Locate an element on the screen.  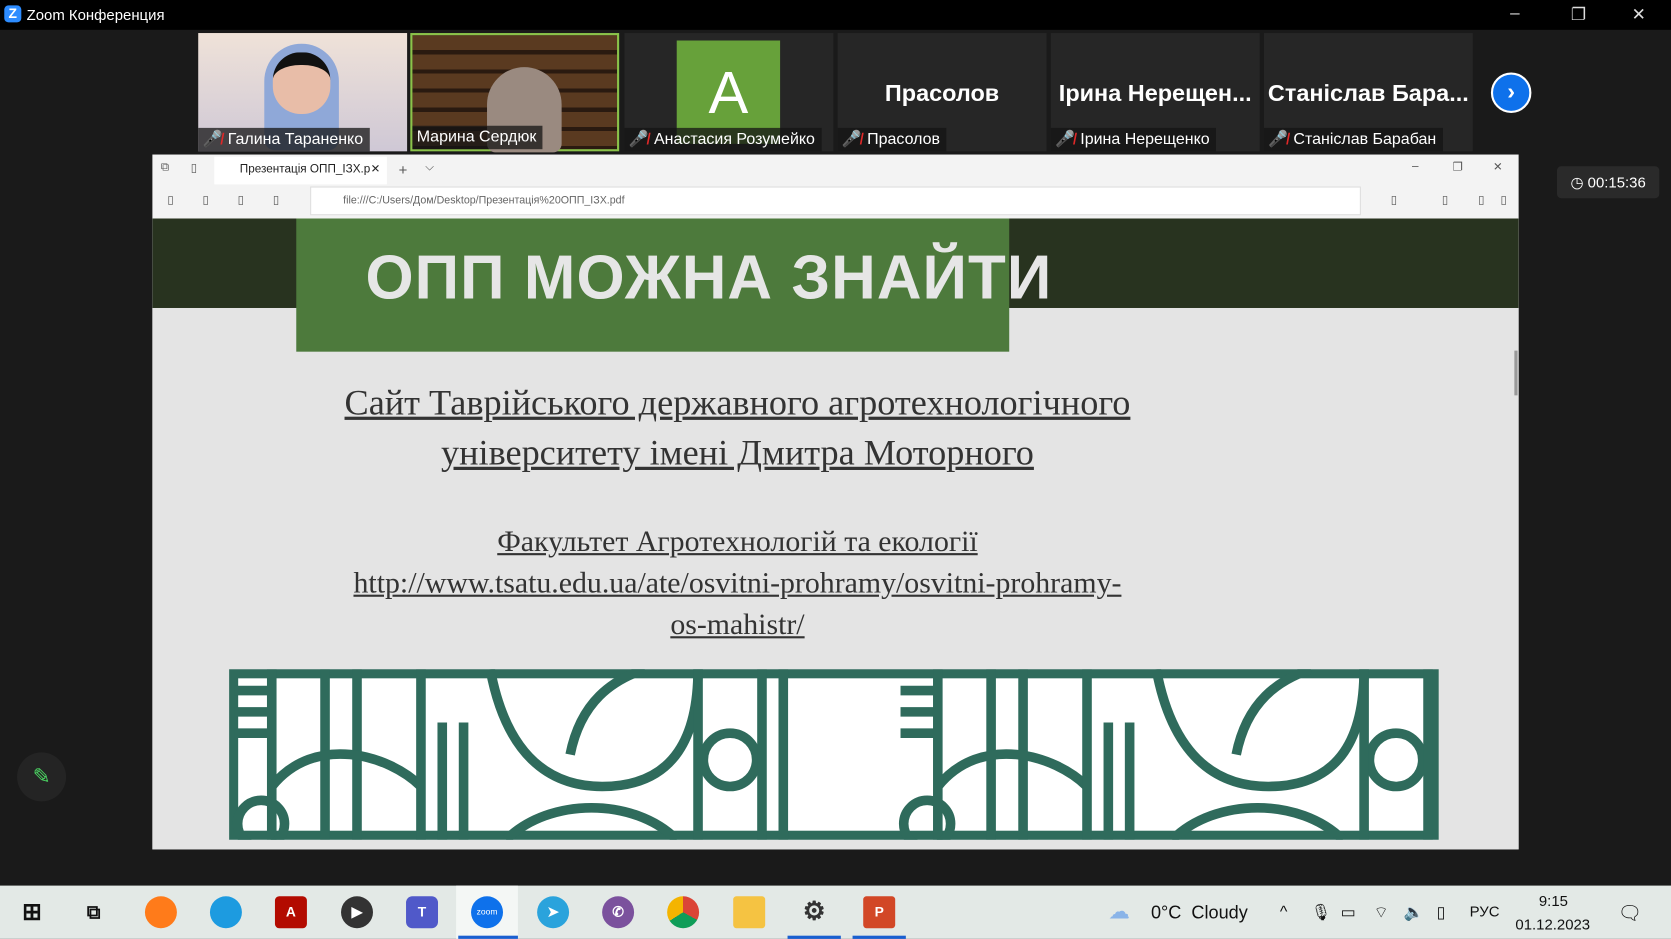
participant-name: 🎤̸ Станіслав Барабан is located at coordinates (1353, 139).